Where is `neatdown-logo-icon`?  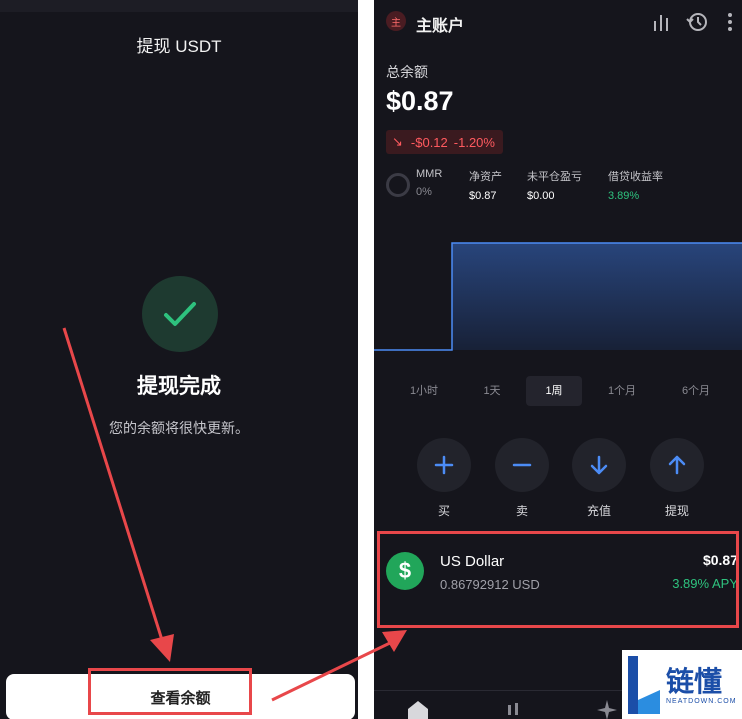 neatdown-logo-icon is located at coordinates (644, 685).